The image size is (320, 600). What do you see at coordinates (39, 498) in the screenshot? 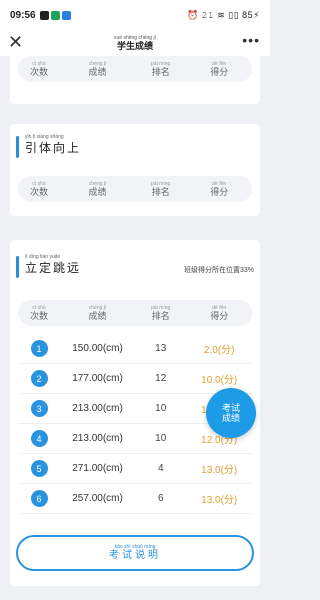
I see `attempt-badge: 6` at bounding box center [39, 498].